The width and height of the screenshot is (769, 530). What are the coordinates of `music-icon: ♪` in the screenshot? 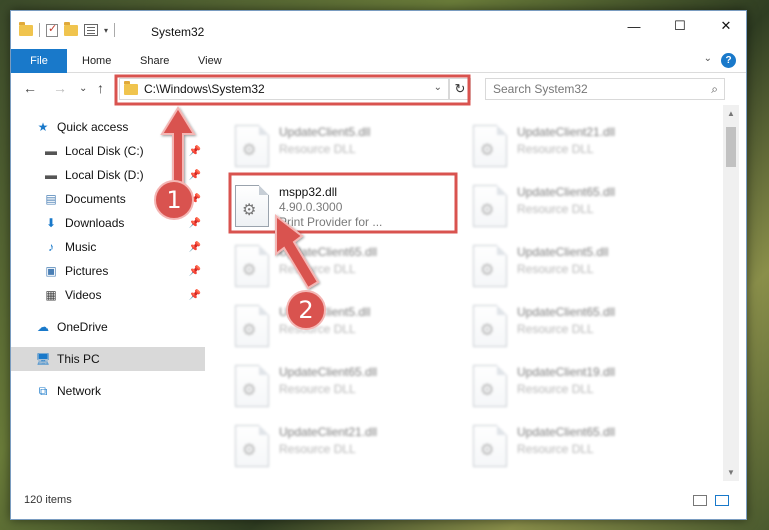 It's located at (51, 247).